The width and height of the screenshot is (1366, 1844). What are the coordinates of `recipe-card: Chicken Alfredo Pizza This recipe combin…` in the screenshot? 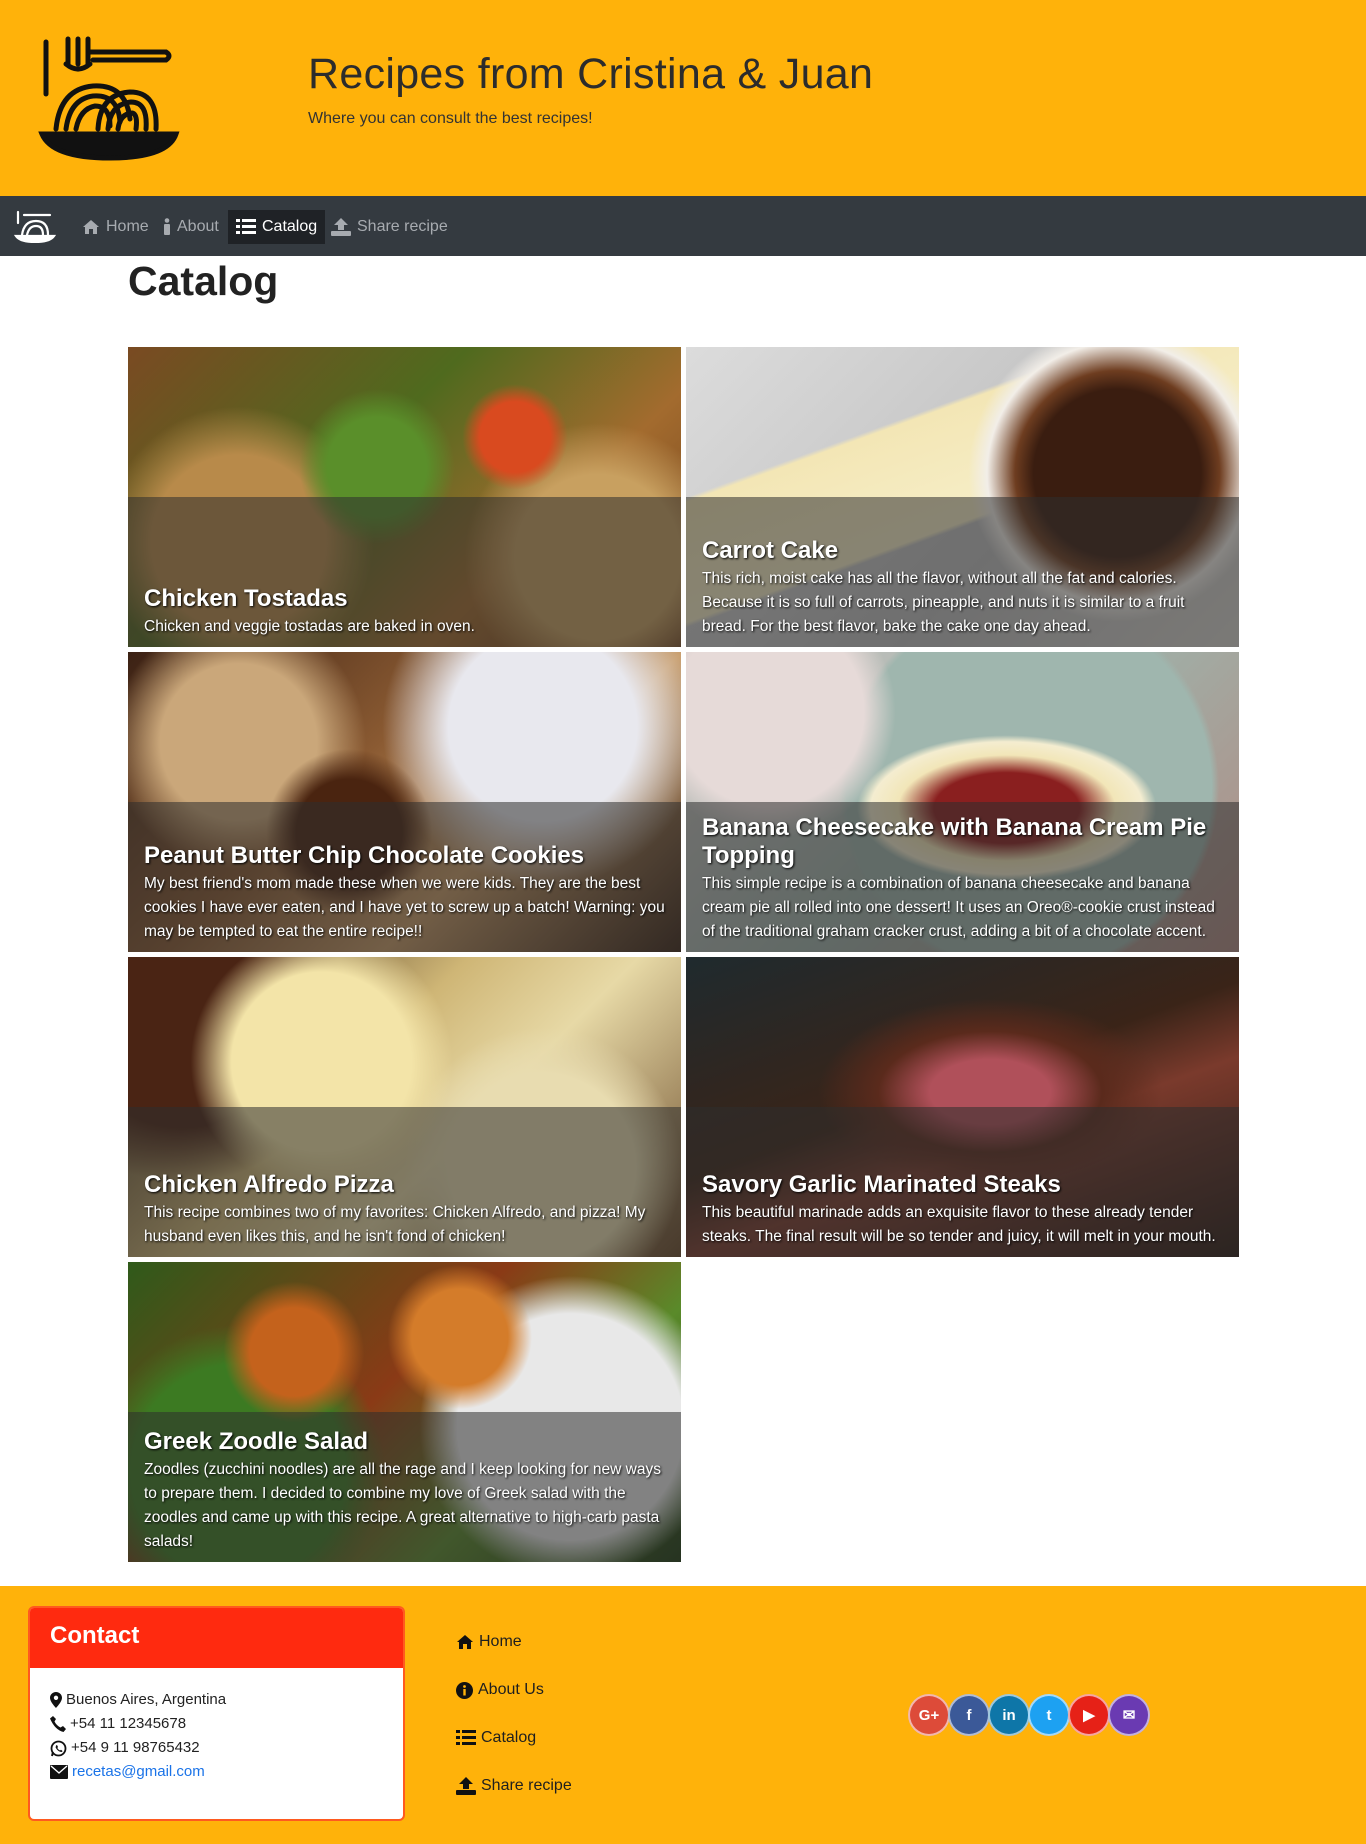 It's located at (404, 1107).